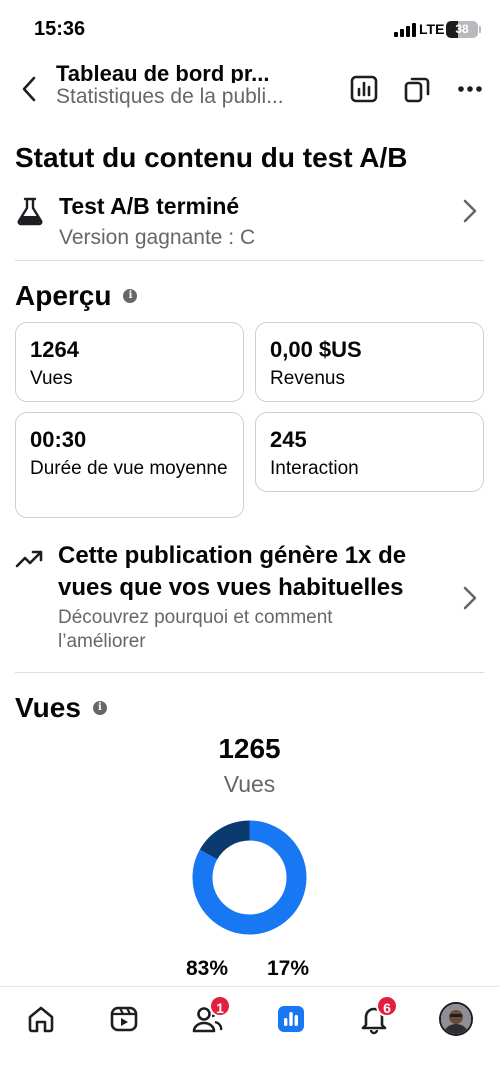 The height and width of the screenshot is (1080, 499). Describe the element at coordinates (30, 211) in the screenshot. I see `flask-icon` at that location.